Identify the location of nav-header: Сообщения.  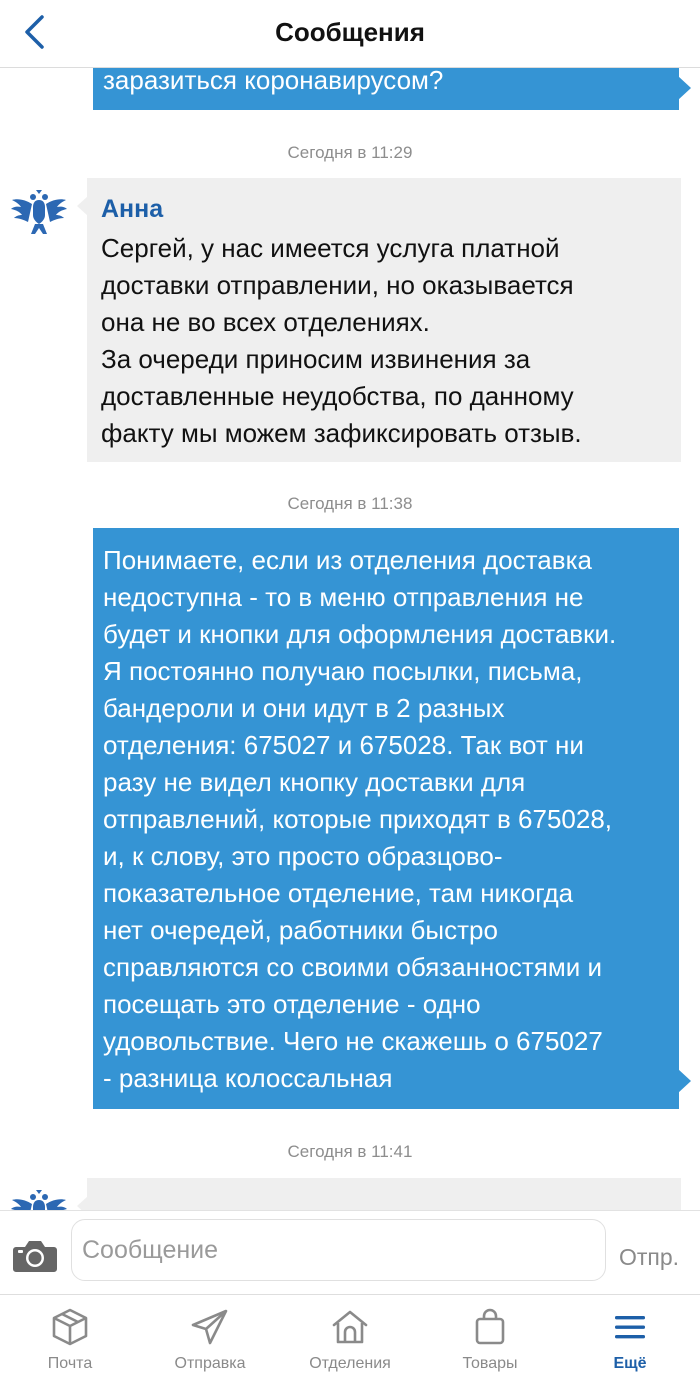
(350, 34).